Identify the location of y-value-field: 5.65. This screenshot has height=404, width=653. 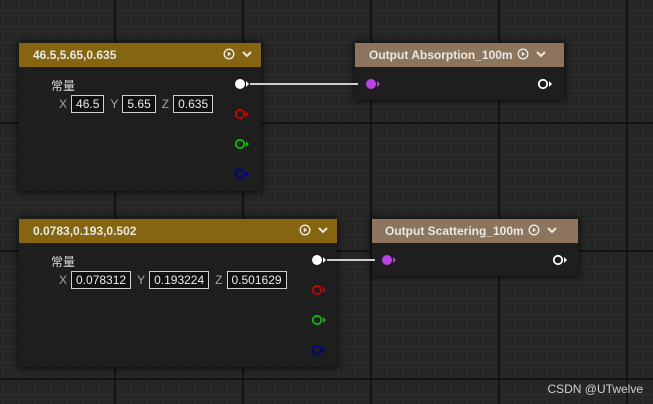
(139, 104).